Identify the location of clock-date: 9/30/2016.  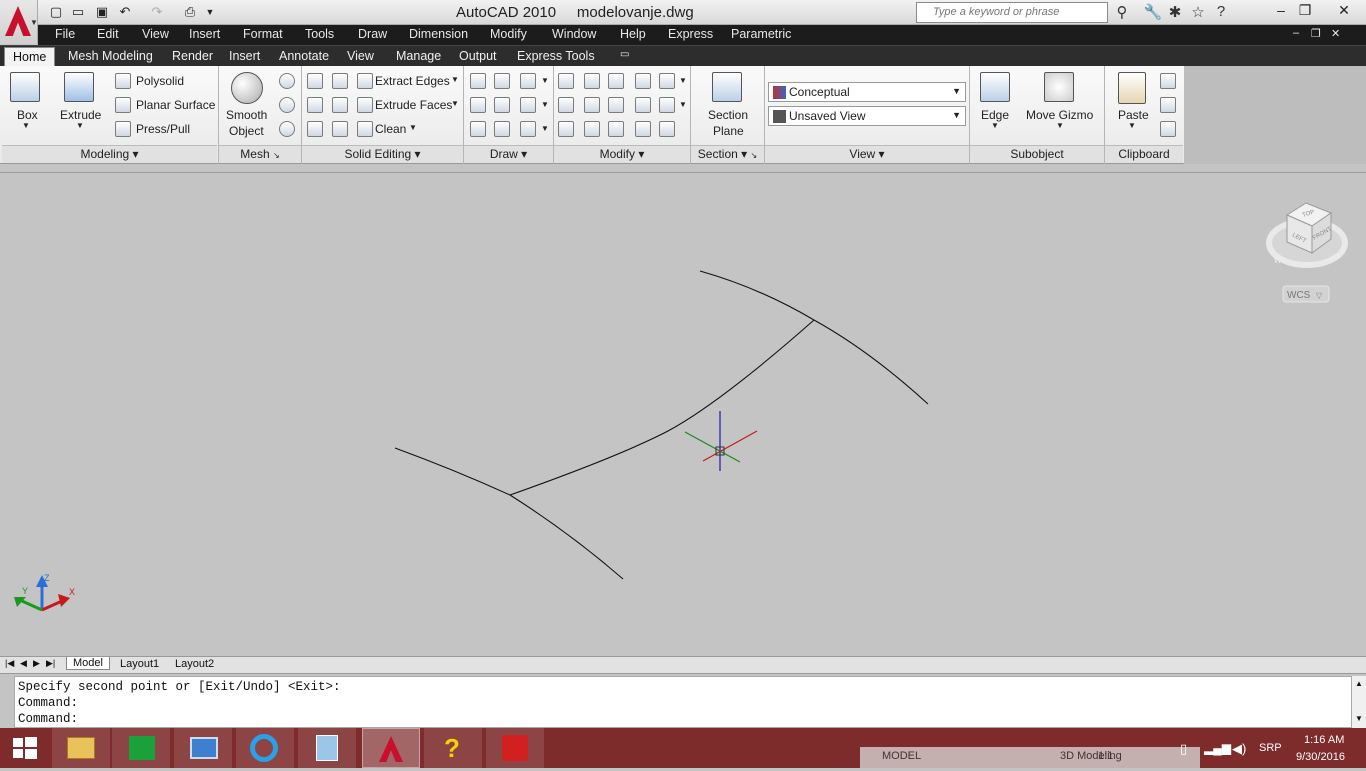
(1320, 757).